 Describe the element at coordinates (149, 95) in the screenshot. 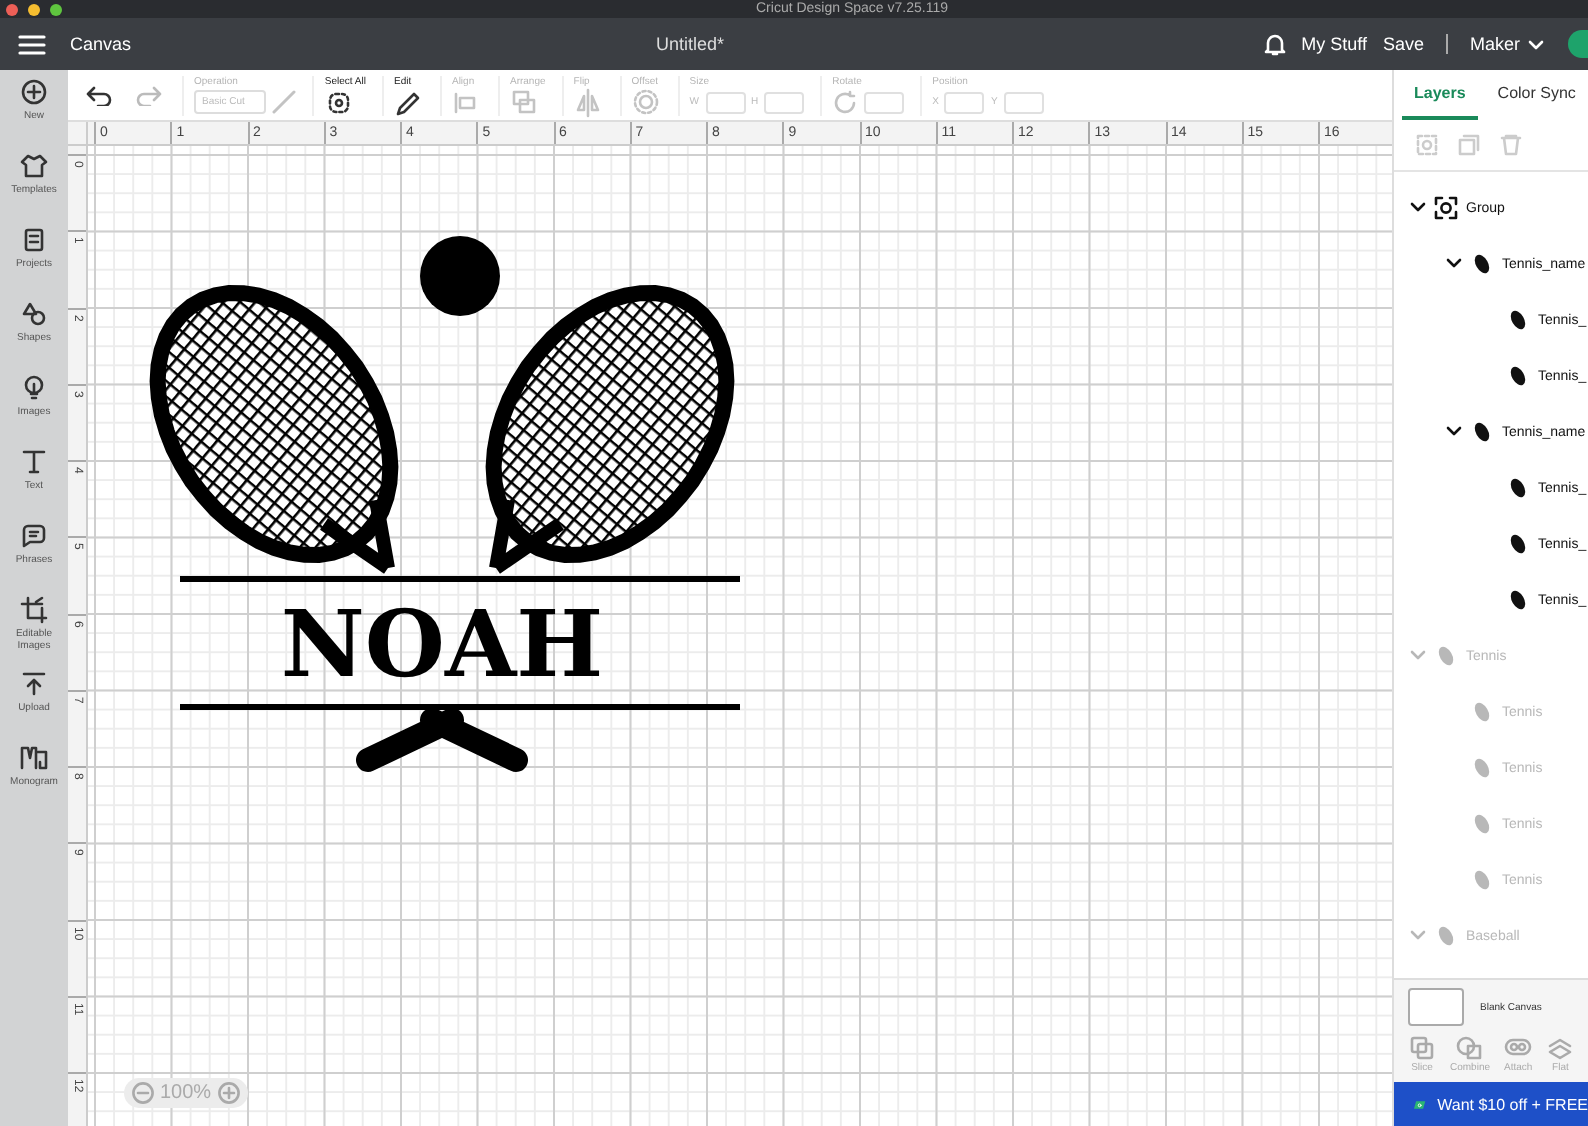

I see `redo-icon` at that location.